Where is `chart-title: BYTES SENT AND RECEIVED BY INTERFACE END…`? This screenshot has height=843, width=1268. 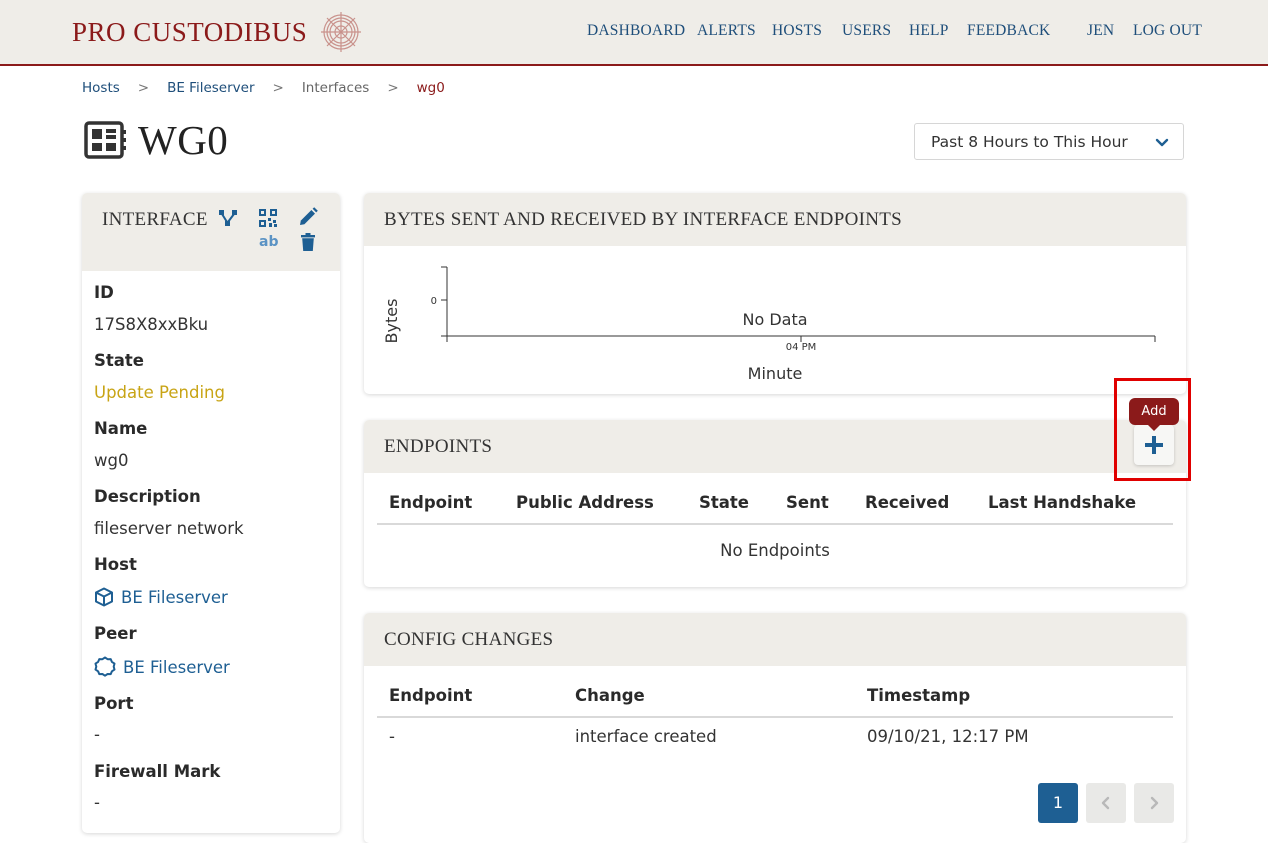 chart-title: BYTES SENT AND RECEIVED BY INTERFACE END… is located at coordinates (643, 219).